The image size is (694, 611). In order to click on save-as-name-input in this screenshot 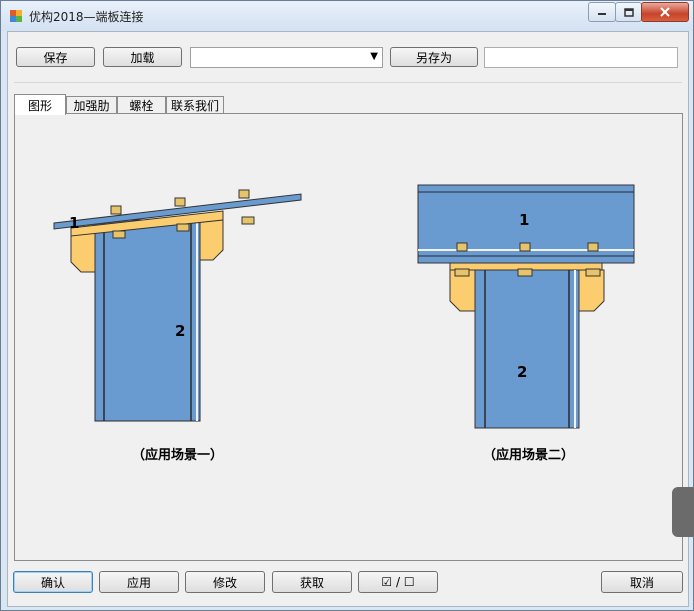, I will do `click(581, 57)`.